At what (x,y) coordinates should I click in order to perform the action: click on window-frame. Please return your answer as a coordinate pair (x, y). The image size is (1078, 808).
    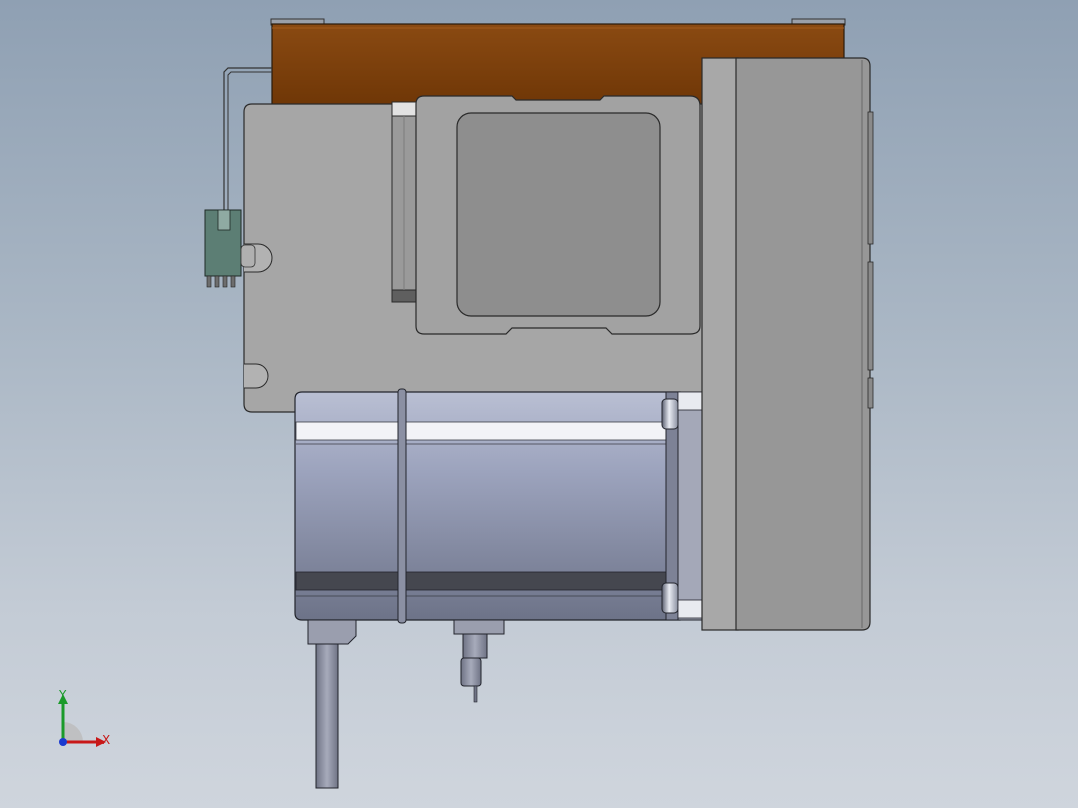
    Looking at the image, I should click on (558, 215).